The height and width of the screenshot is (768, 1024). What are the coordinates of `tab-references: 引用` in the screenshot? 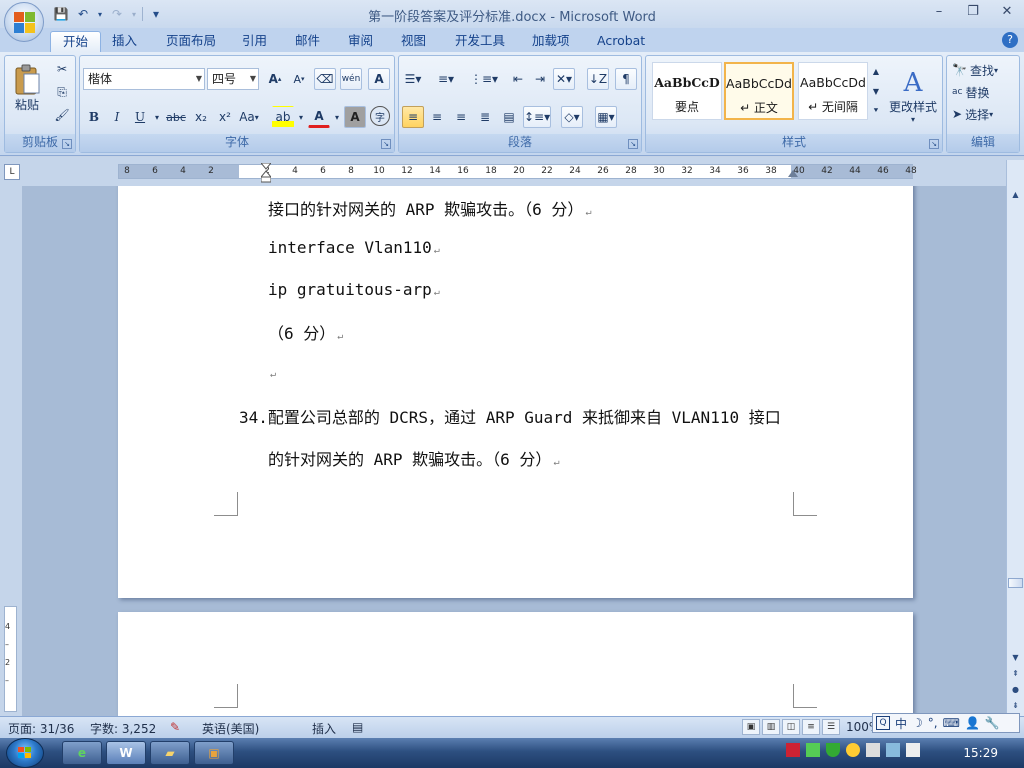 It's located at (254, 41).